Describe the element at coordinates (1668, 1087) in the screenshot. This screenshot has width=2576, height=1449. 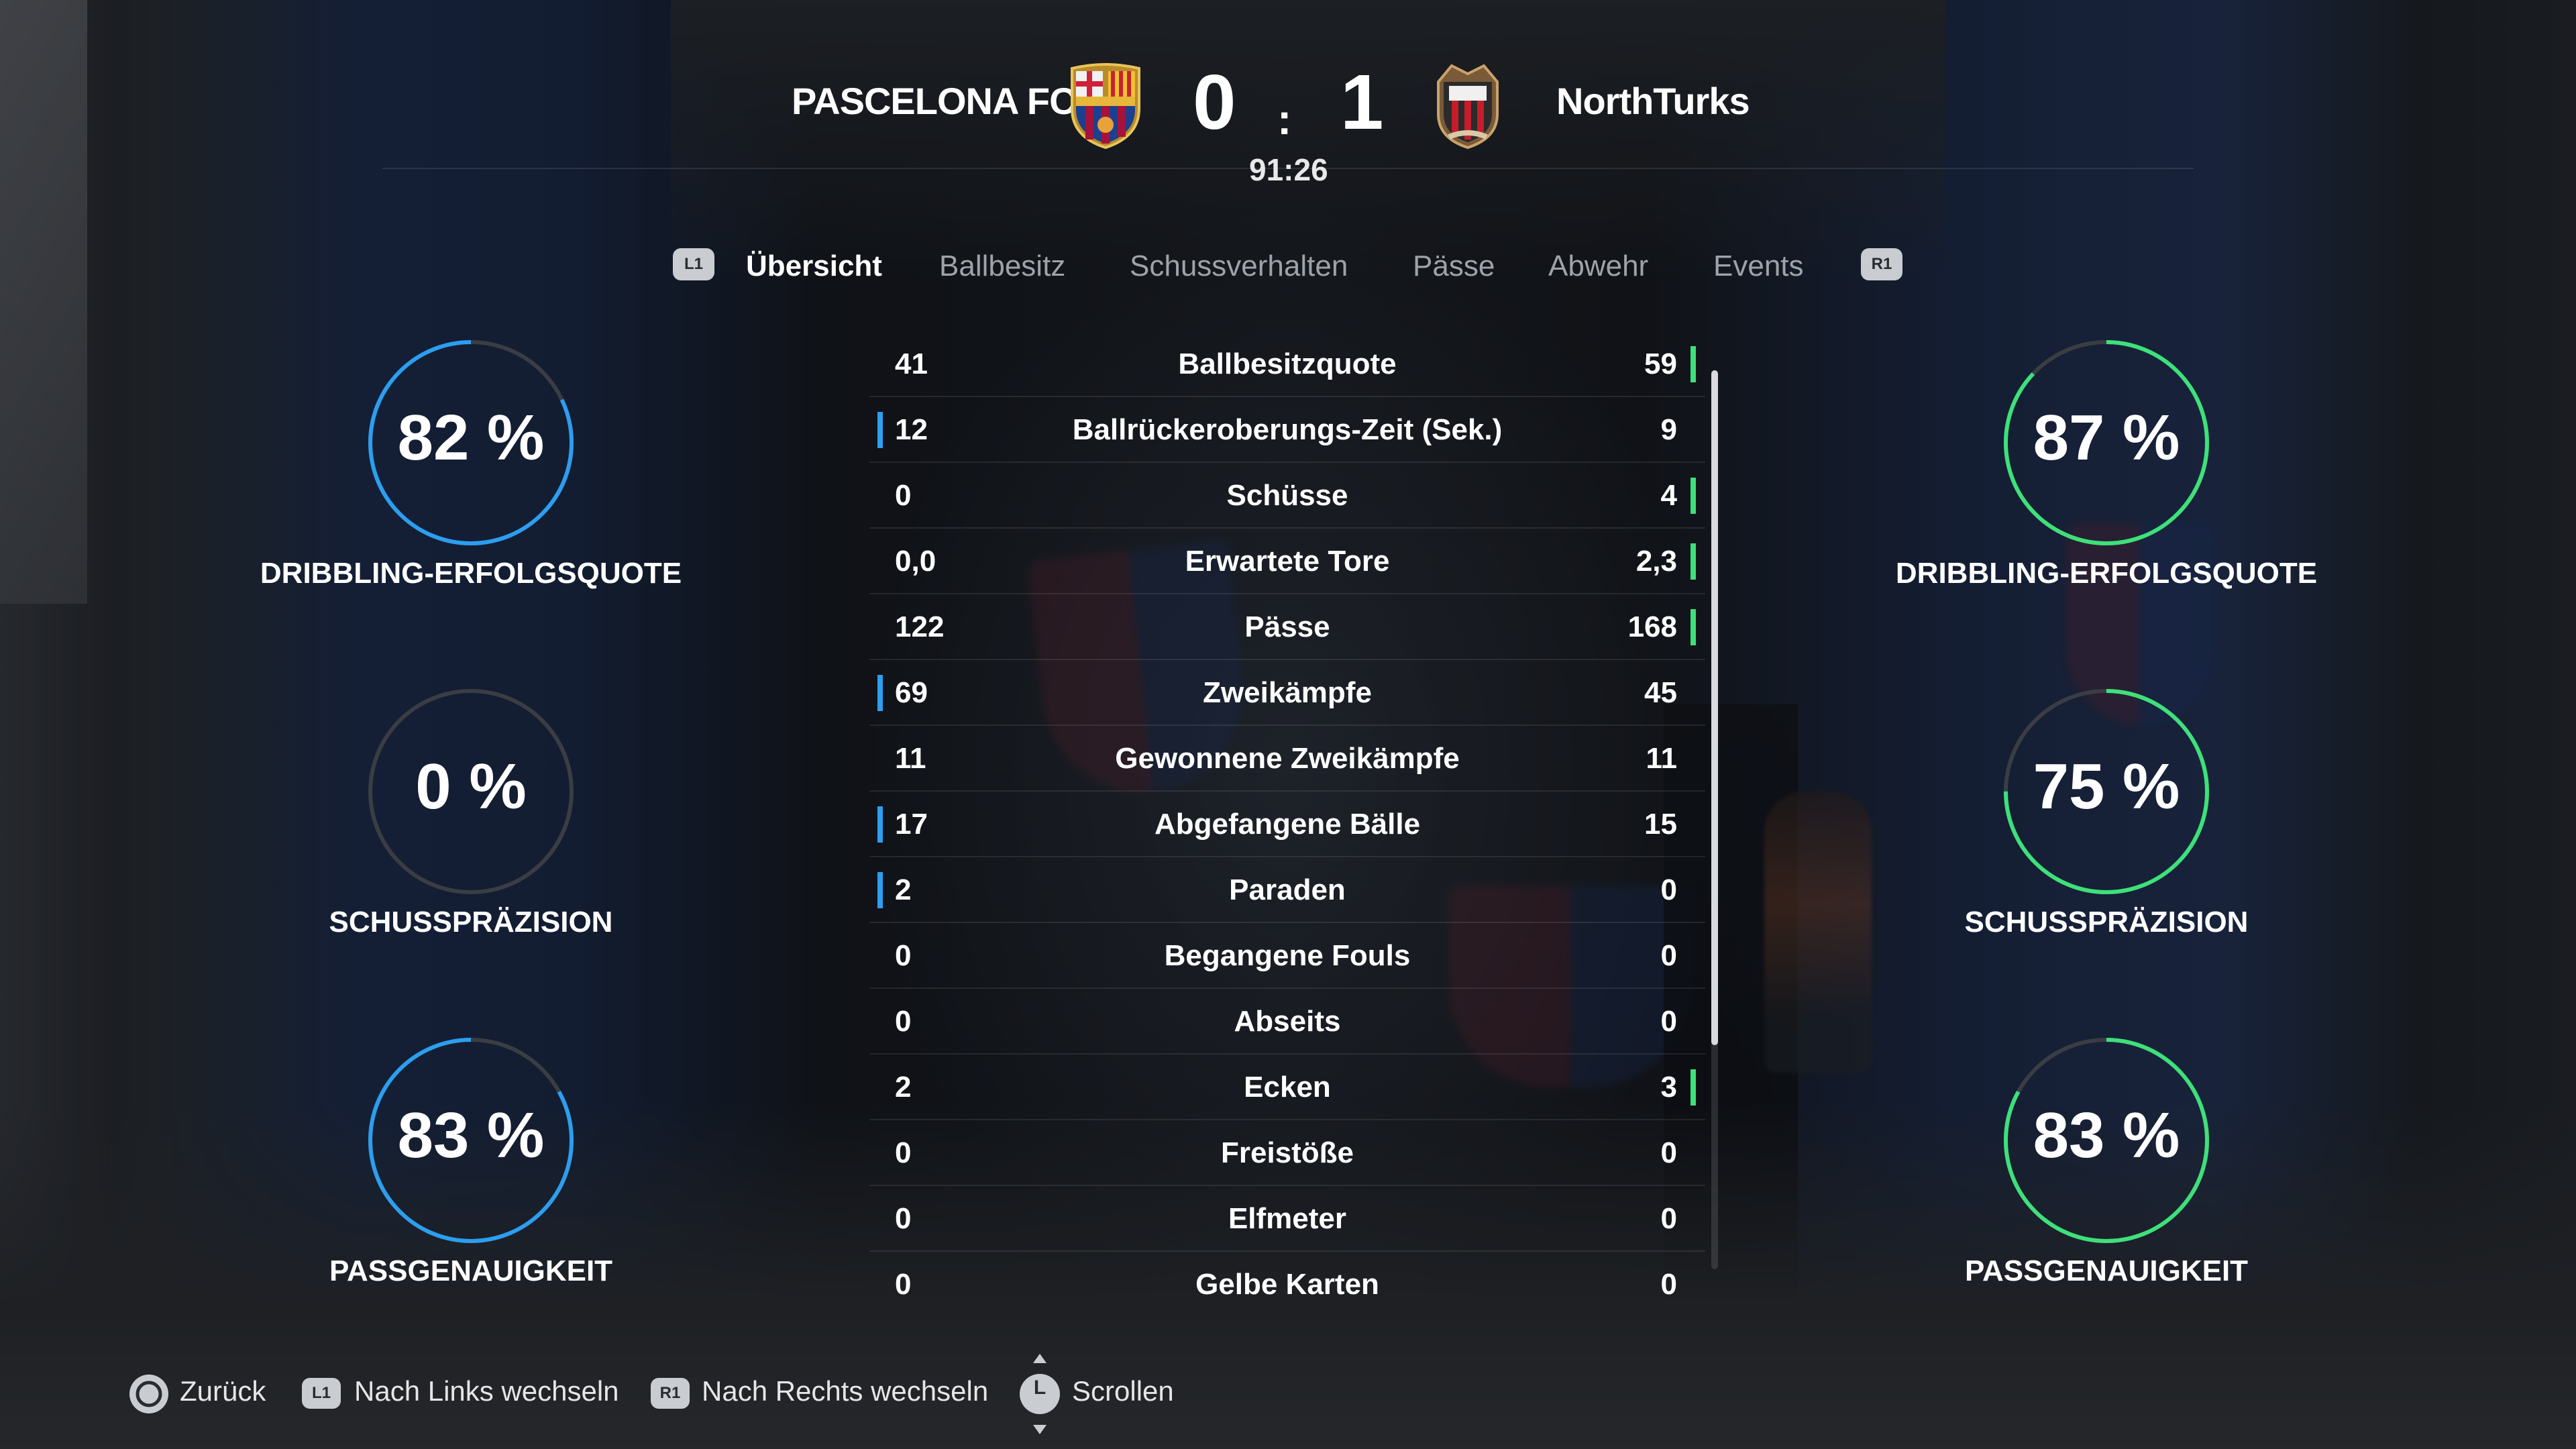
I see `away-stat-value: 3` at that location.